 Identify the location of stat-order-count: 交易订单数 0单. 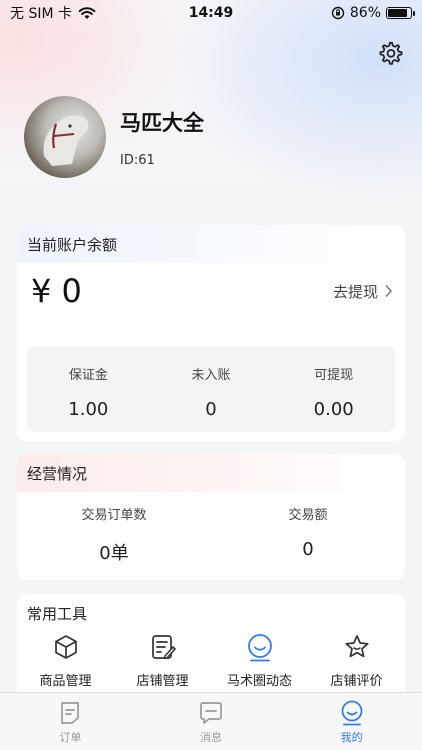
(114, 528).